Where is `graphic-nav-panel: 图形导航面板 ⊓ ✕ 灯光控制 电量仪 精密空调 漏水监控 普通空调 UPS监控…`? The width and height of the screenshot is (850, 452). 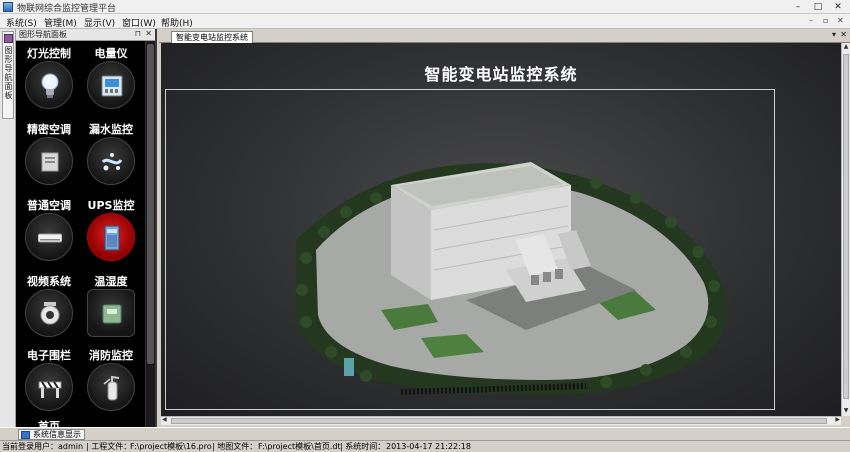 graphic-nav-panel: 图形导航面板 ⊓ ✕ 灯光控制 电量仪 精密空调 漏水监控 普通空调 UPS监控… is located at coordinates (86, 228).